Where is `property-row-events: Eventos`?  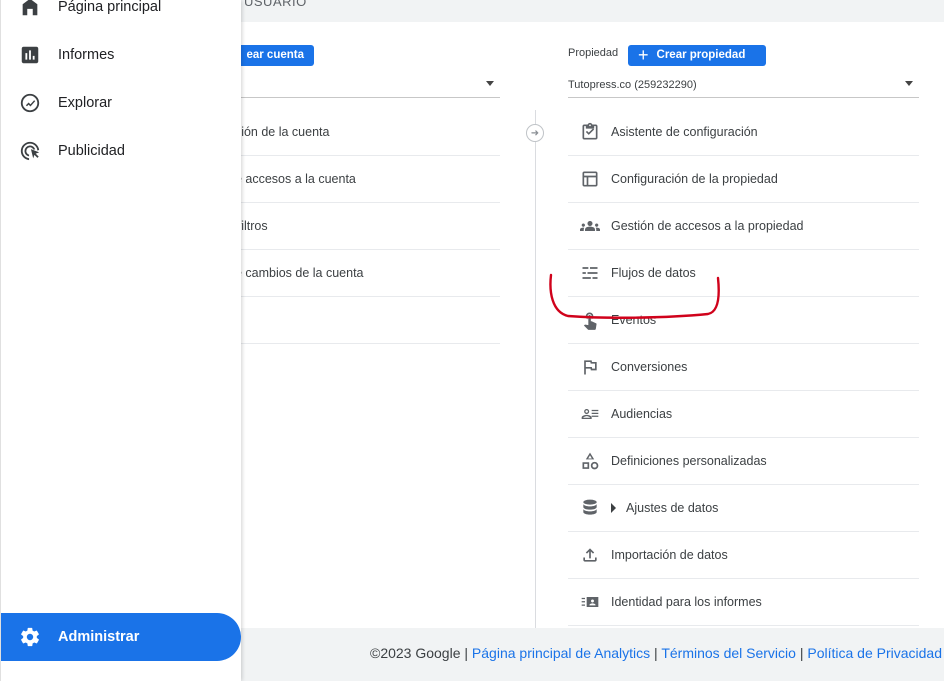 property-row-events: Eventos is located at coordinates (743, 320).